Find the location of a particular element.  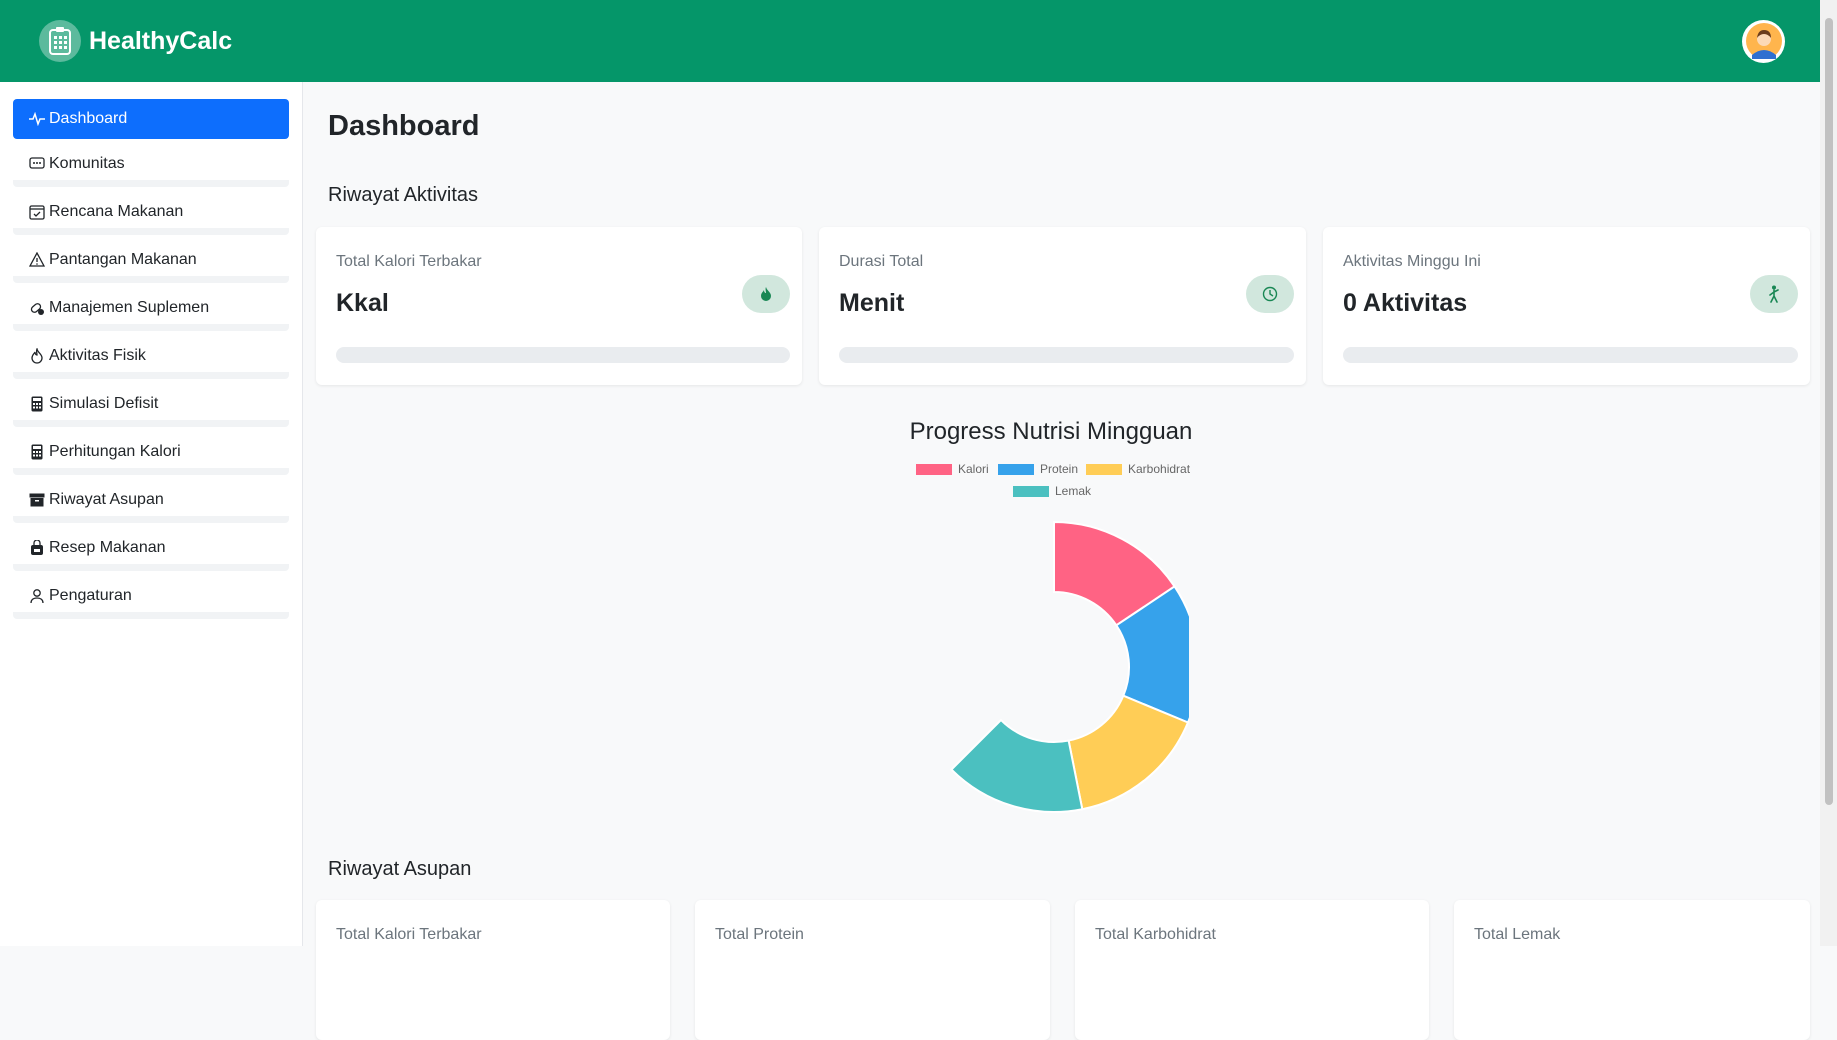

stat-card-calories: Total Kalori Terbakar Kkal is located at coordinates (559, 306).